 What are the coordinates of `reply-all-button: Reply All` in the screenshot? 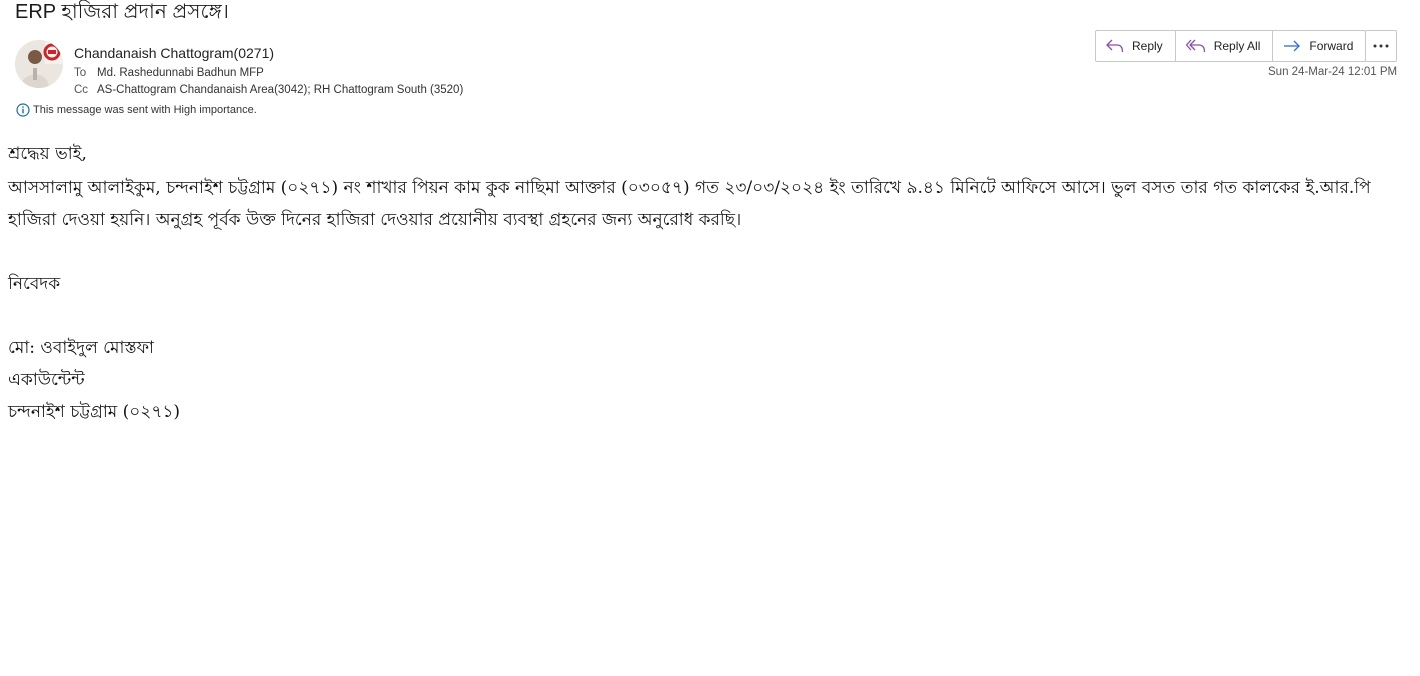 It's located at (1225, 46).